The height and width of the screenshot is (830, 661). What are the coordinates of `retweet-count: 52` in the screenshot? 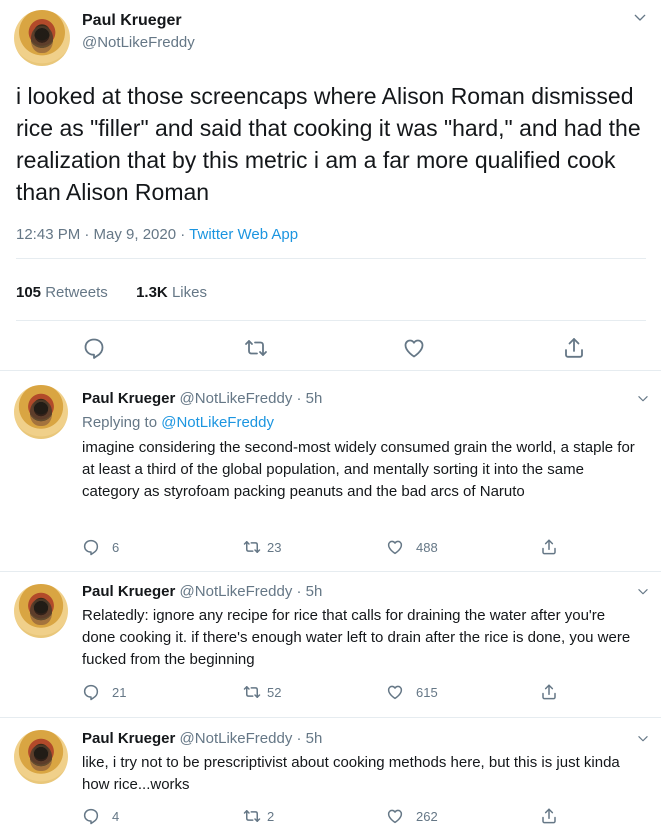 It's located at (274, 692).